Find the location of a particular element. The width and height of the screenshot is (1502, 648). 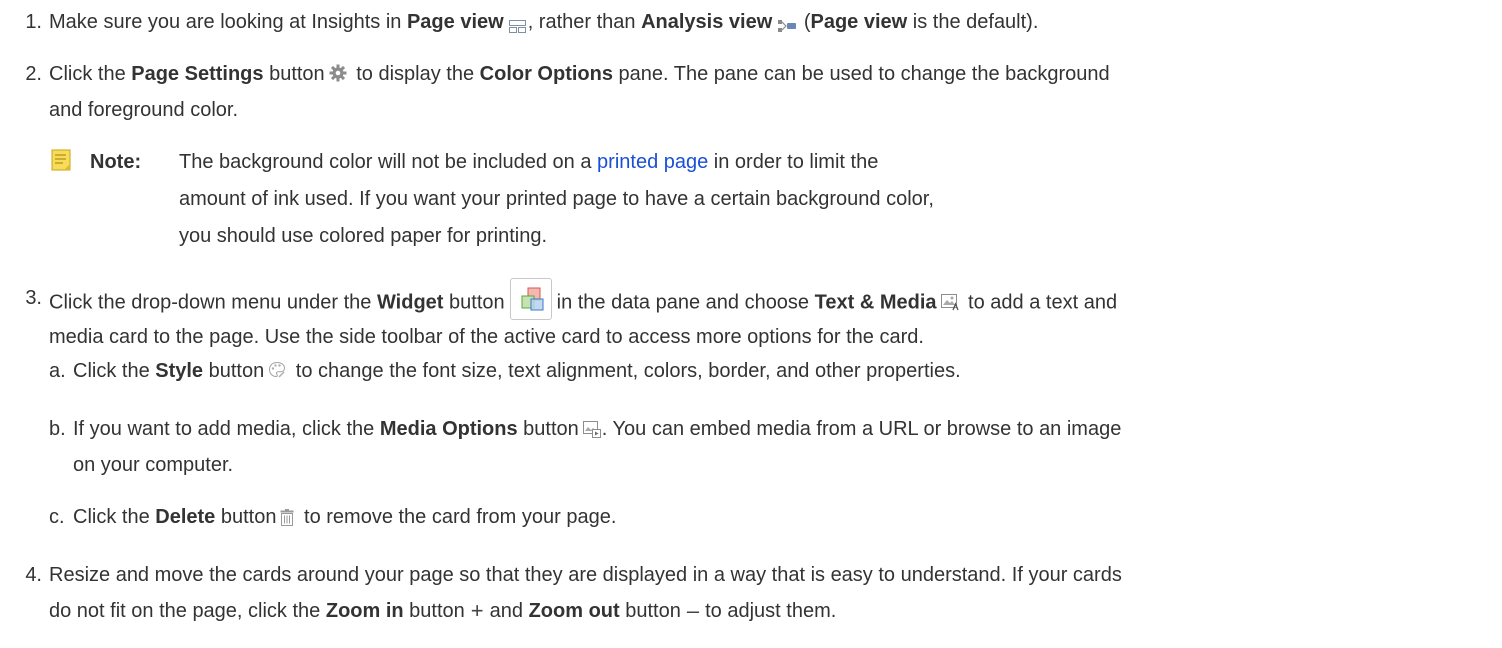

style-palette-icon is located at coordinates (277, 370).